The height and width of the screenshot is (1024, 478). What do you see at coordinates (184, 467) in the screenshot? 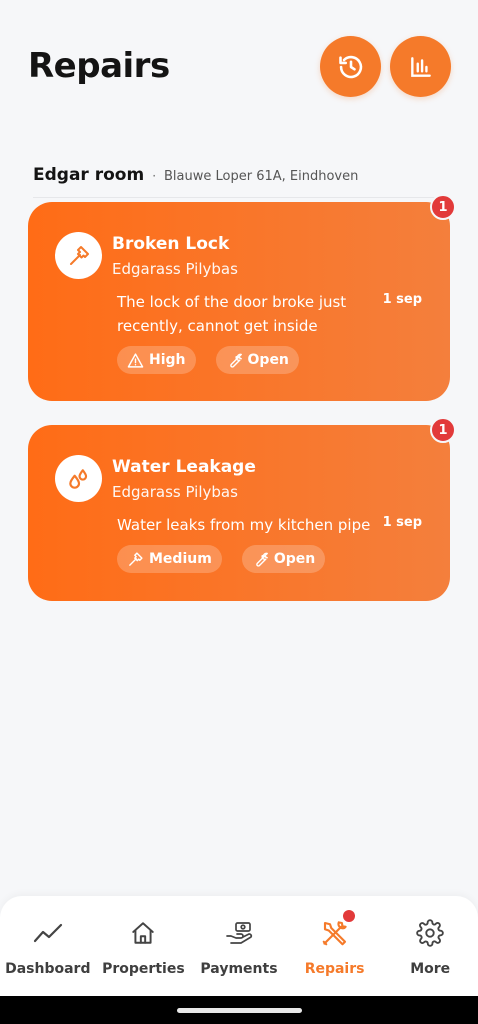
I see `repair-title: Water Leakage` at bounding box center [184, 467].